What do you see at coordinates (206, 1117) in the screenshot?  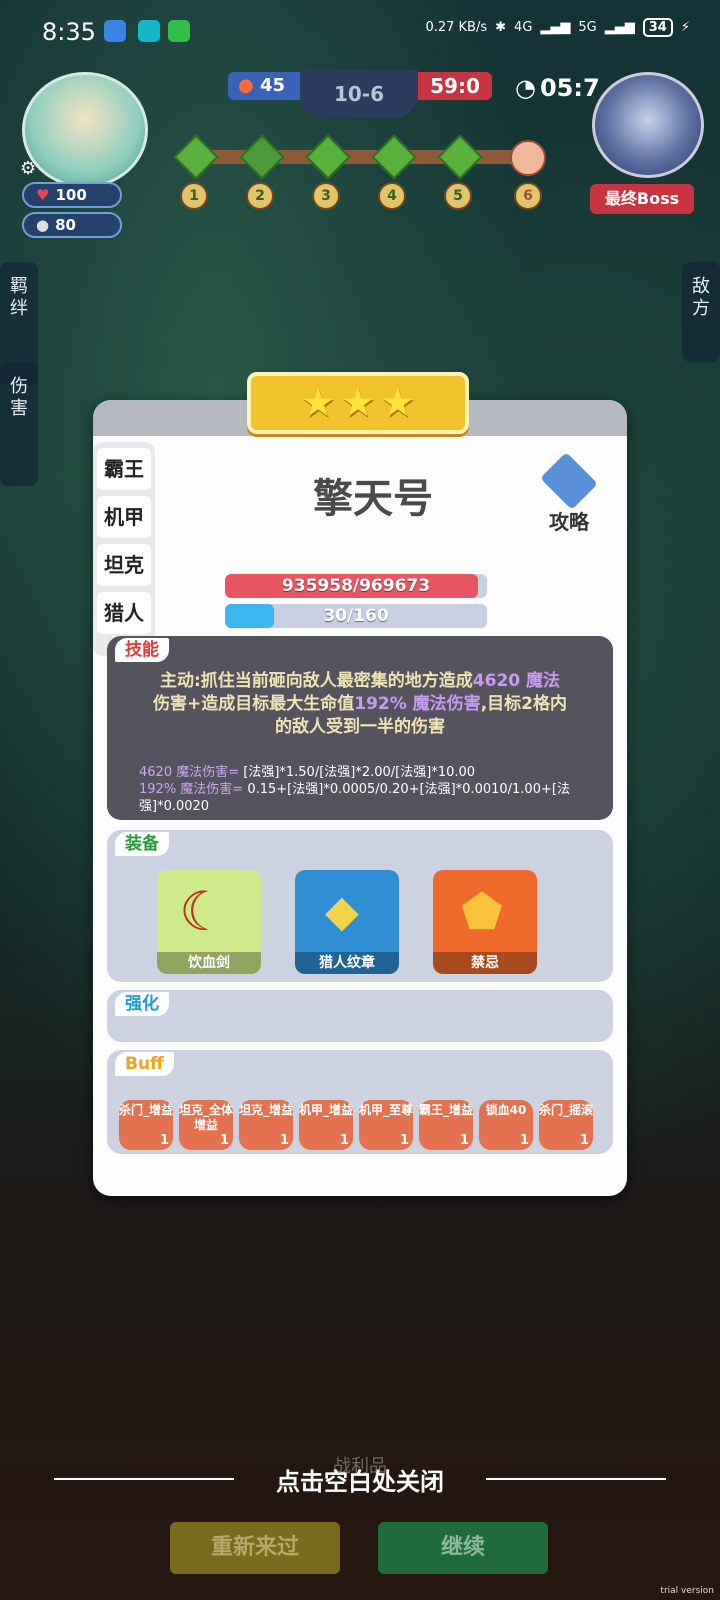 I see `buff-name: 坦克_全体增益` at bounding box center [206, 1117].